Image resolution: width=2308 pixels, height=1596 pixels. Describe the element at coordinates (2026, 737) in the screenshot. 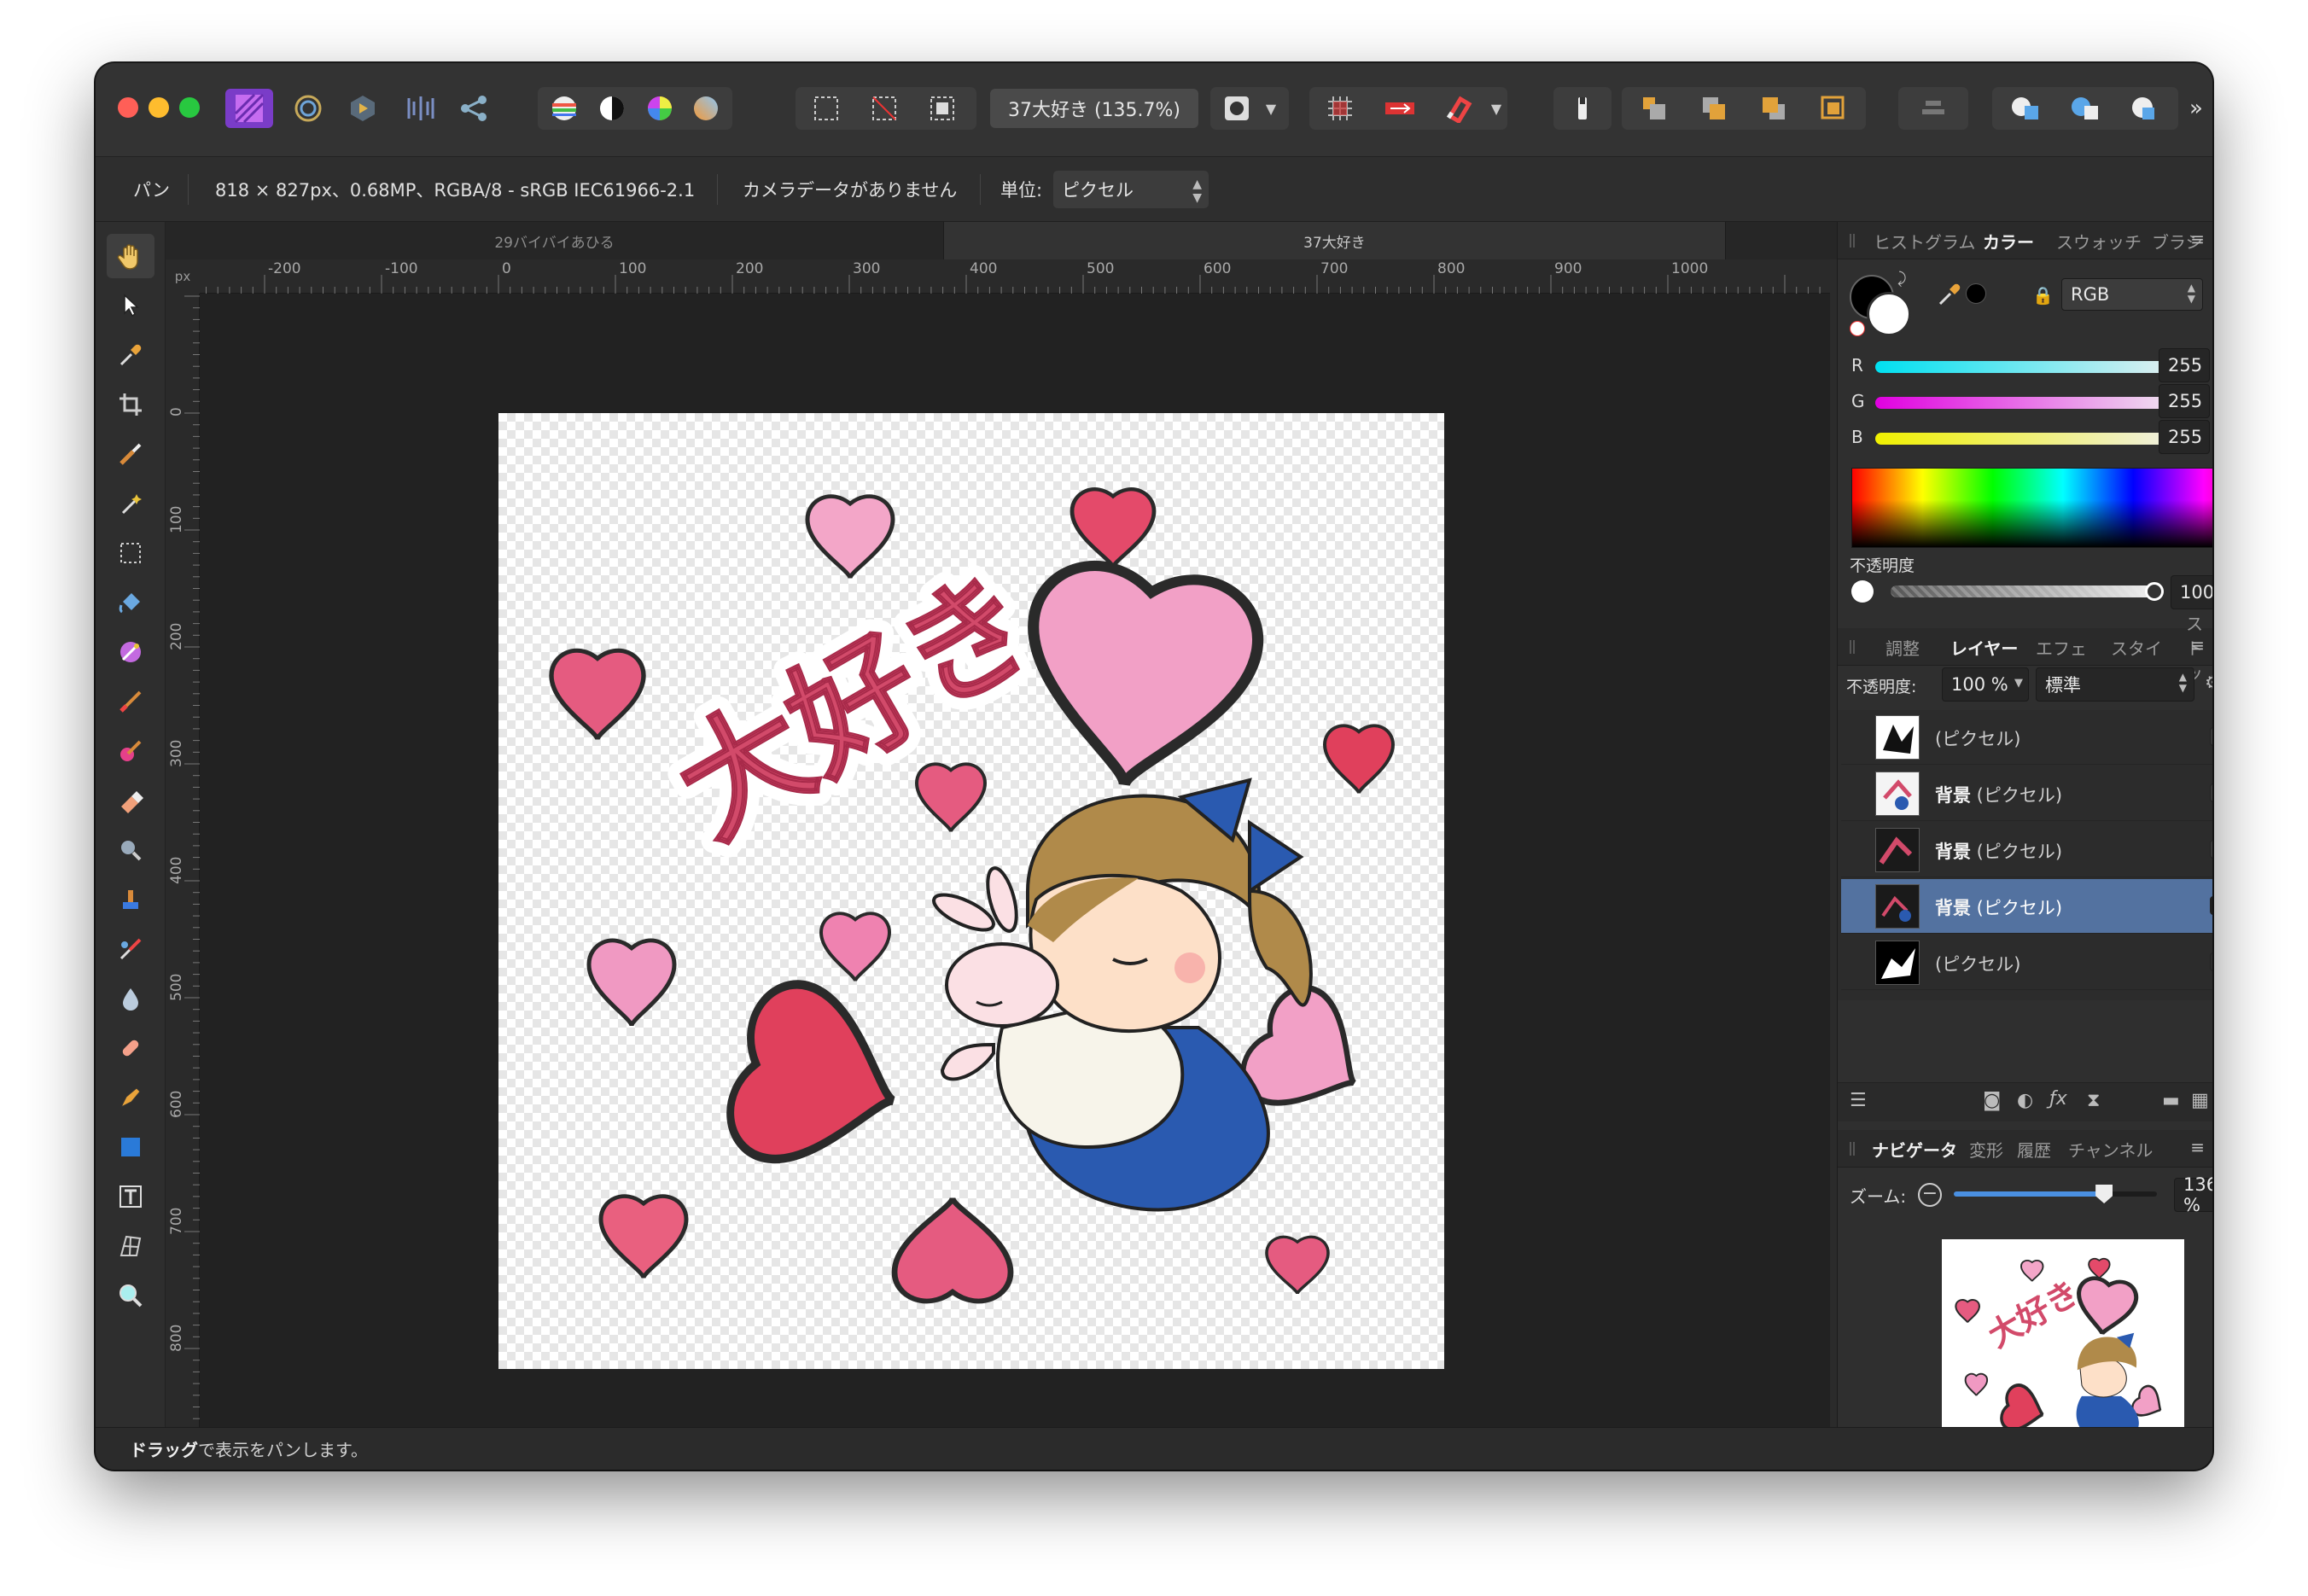

I see `layer-row: (ピクセル)` at that location.